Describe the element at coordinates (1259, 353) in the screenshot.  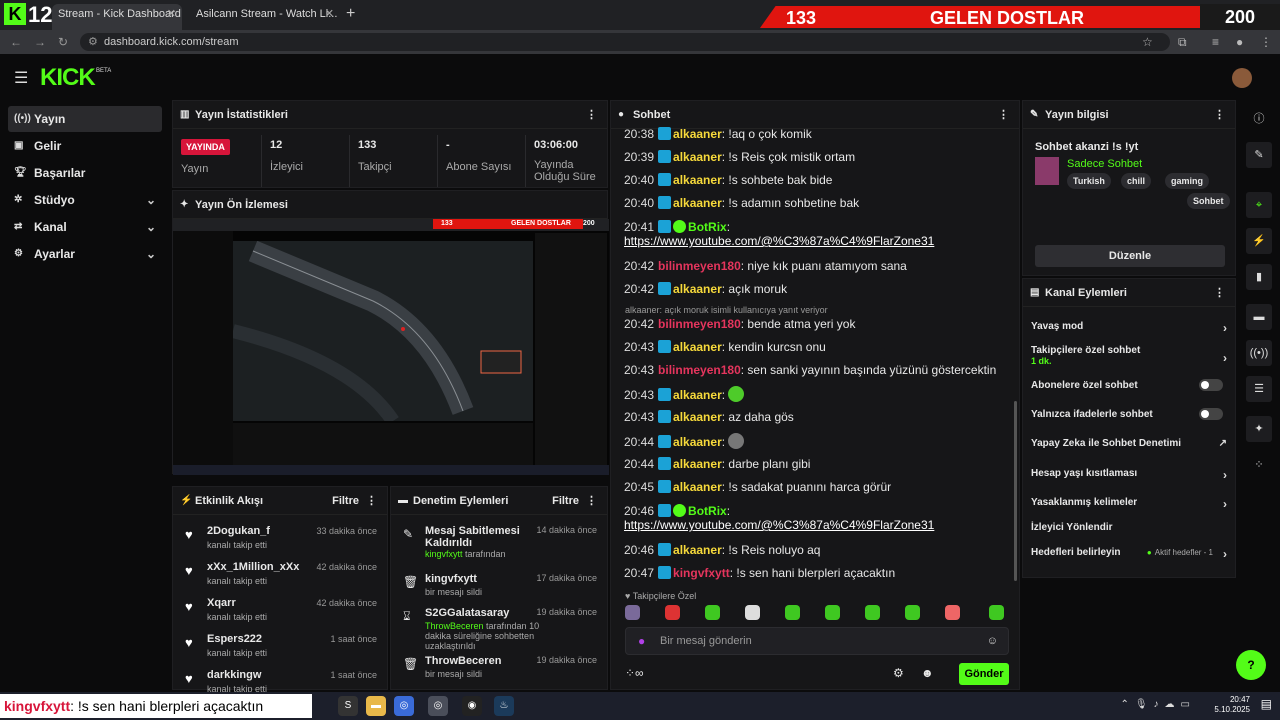
I see `broadcast-icon: ((•))` at that location.